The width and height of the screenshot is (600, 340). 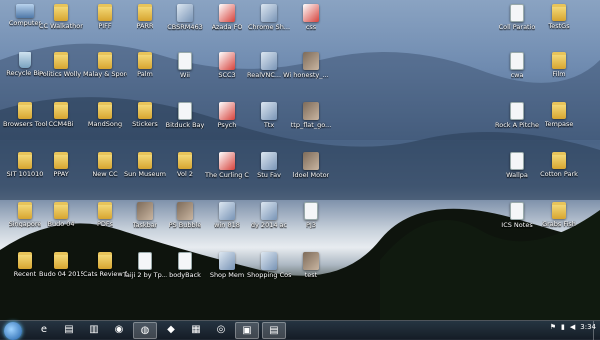 What do you see at coordinates (105, 272) in the screenshot?
I see `desktop-icon: Cats Review Desc` at bounding box center [105, 272].